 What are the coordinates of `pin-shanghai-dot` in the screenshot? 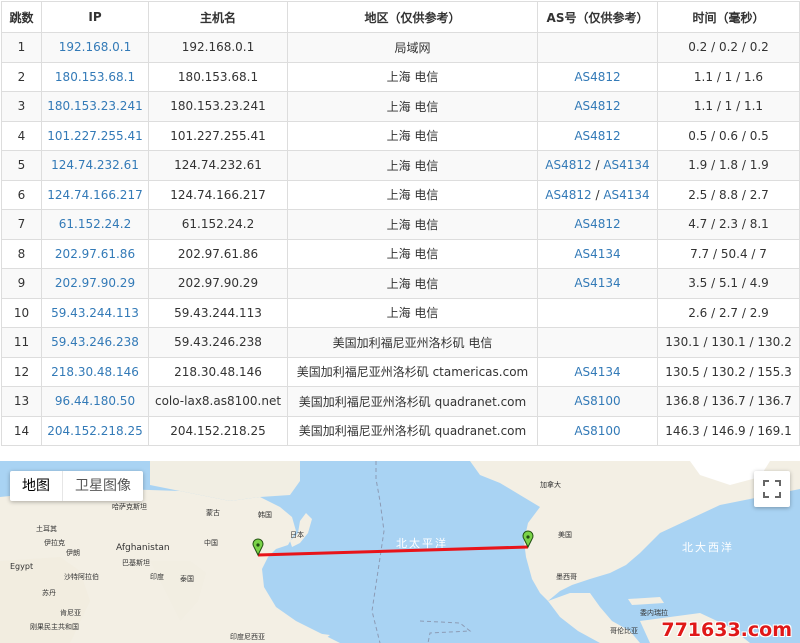 It's located at (258, 545).